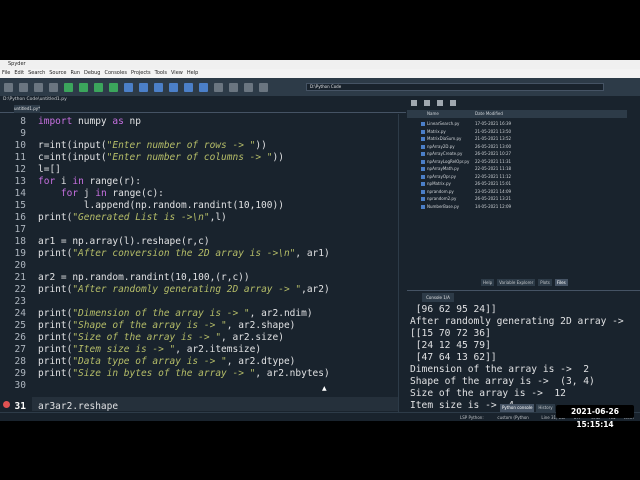  What do you see at coordinates (20, 361) in the screenshot?
I see `line-number: 28` at bounding box center [20, 361].